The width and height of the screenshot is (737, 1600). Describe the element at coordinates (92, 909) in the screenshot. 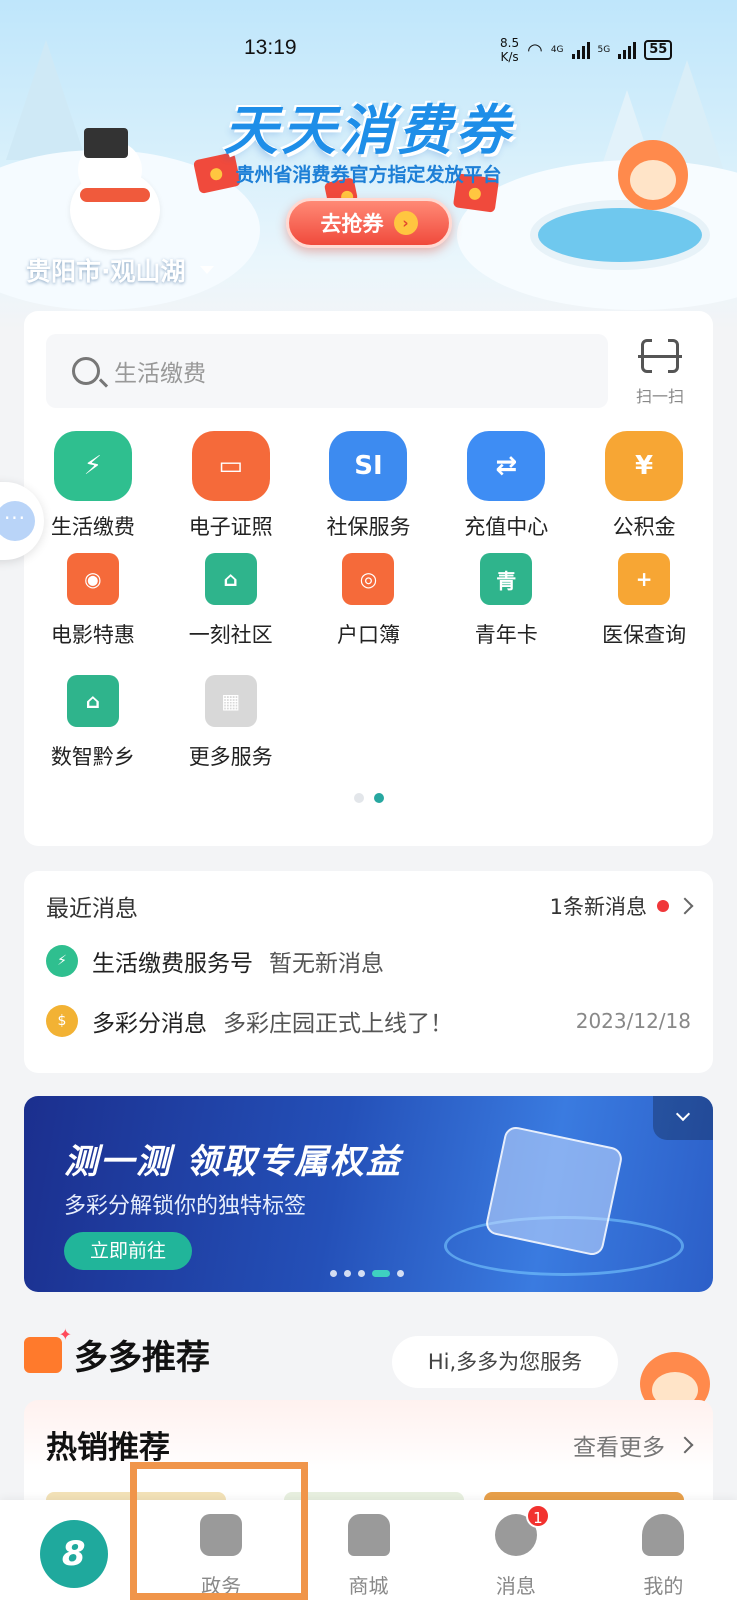

I see `messages-title: 最近消息` at that location.